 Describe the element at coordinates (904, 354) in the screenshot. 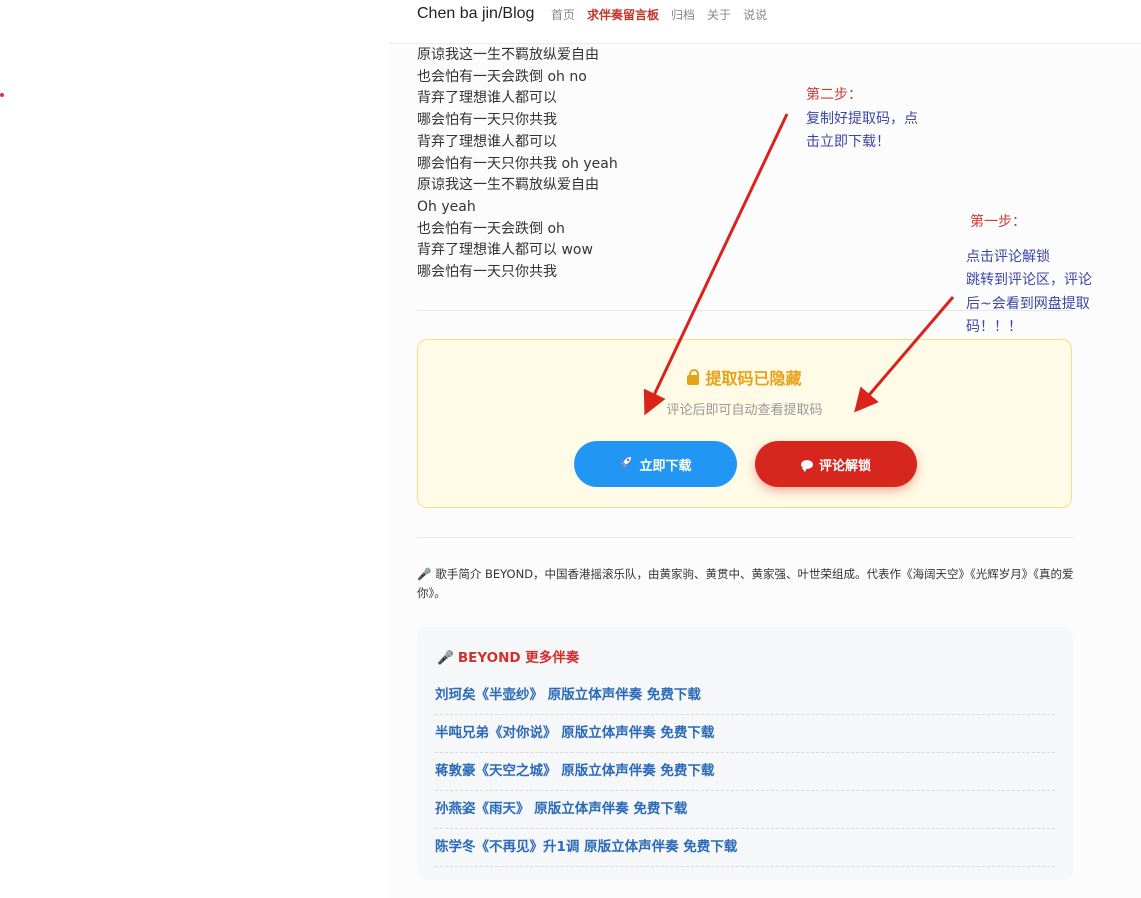

I see `arrow-to-comment` at that location.